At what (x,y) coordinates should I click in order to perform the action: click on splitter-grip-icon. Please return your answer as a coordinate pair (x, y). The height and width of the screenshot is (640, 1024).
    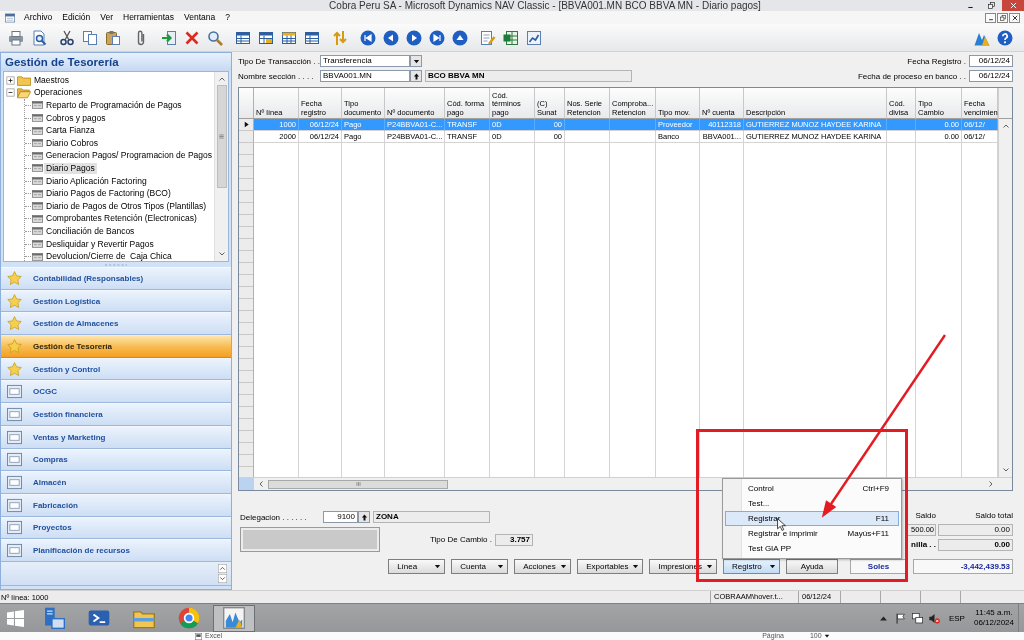
    Looking at the image, I should click on (116, 264).